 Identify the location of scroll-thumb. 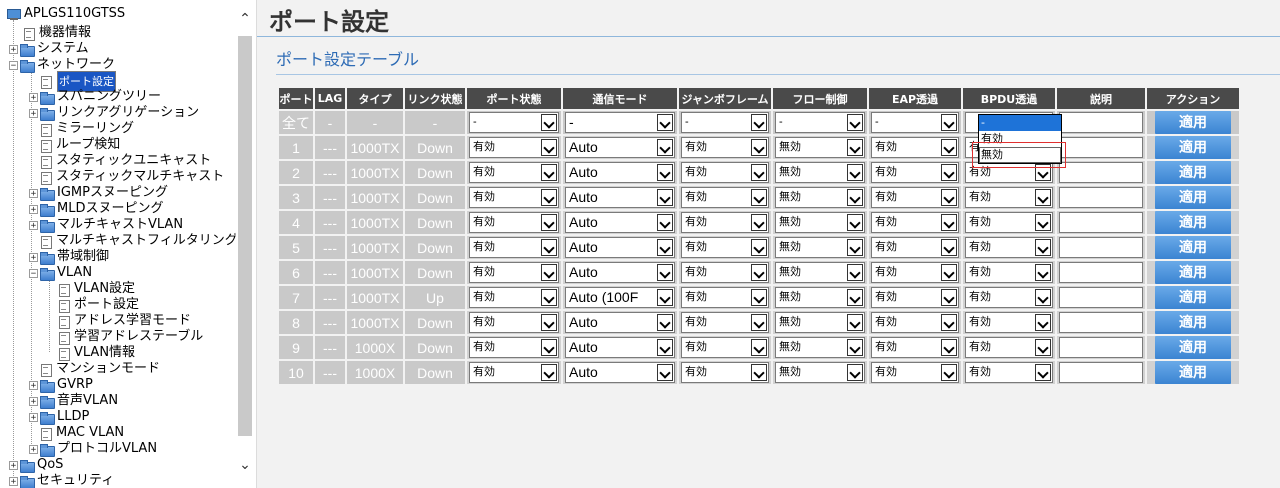
(245, 236).